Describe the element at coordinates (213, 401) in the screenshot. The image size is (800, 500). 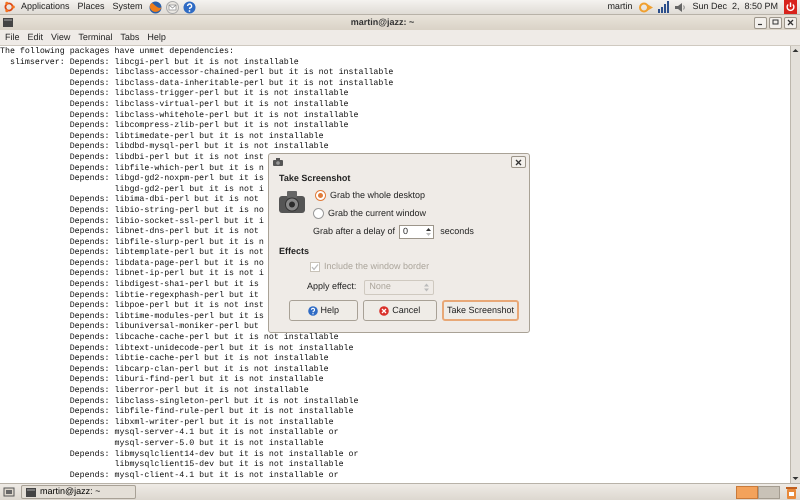
I see `terminal-line: Depends: libclass-singleton-perl but it is not installable` at that location.